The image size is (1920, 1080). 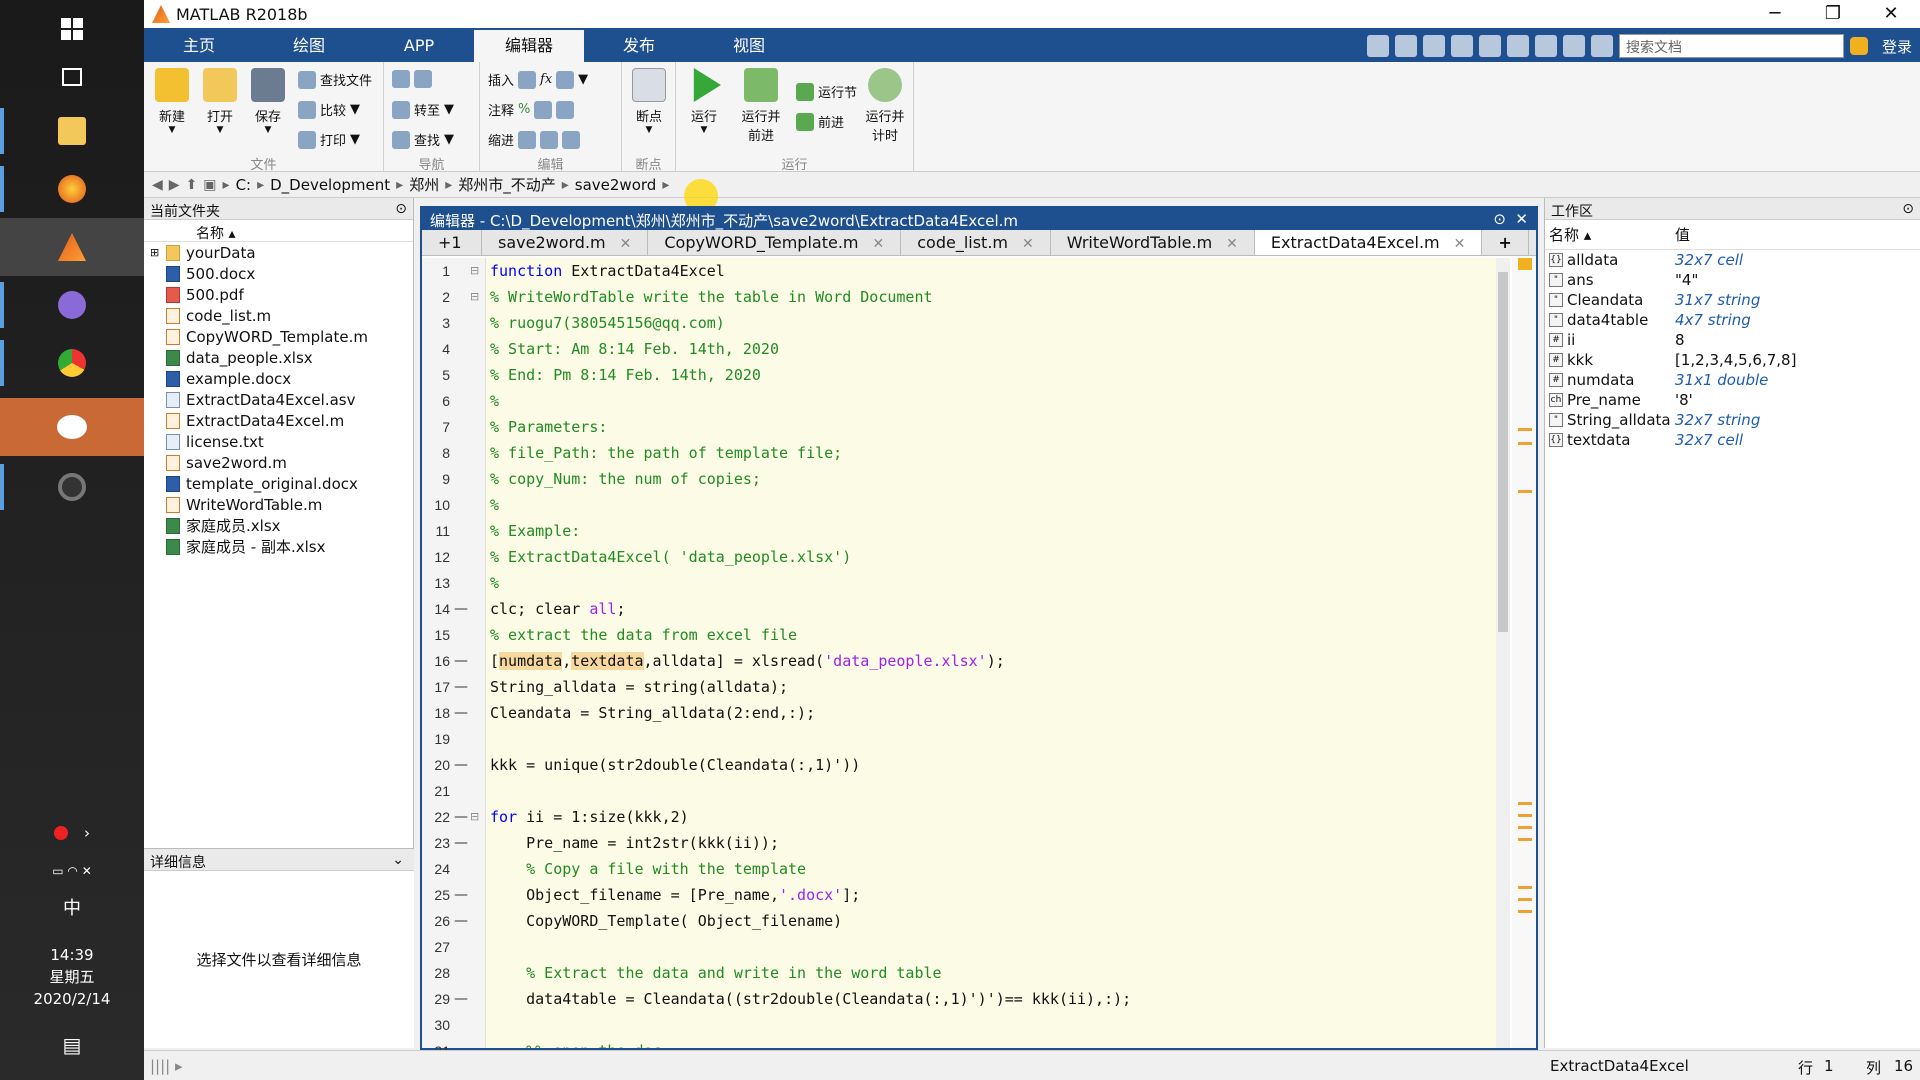 I want to click on editor-tab: code_list.m ✕, so click(x=976, y=242).